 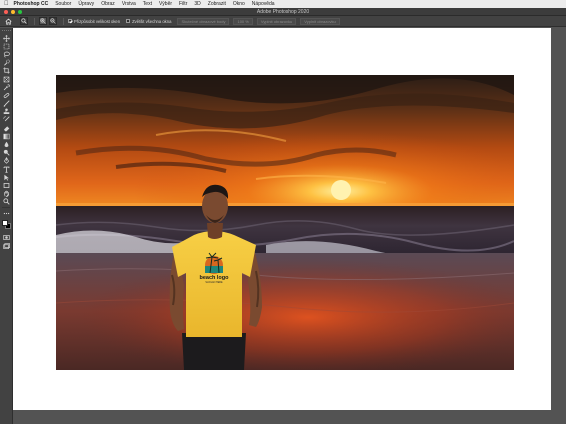 I want to click on menu-app-name: Photoshop CC, so click(x=31, y=4).